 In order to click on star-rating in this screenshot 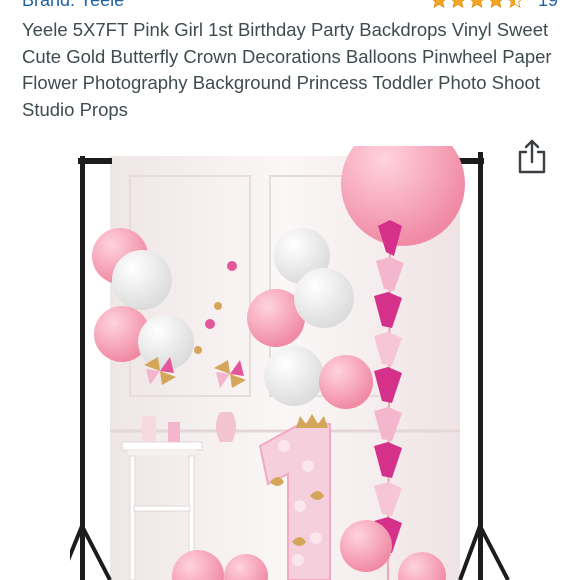, I will do `click(477, 4)`.